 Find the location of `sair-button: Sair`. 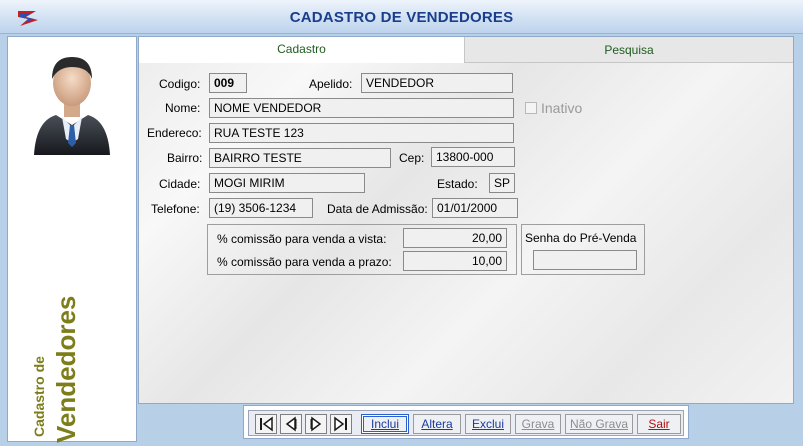

sair-button: Sair is located at coordinates (659, 424).